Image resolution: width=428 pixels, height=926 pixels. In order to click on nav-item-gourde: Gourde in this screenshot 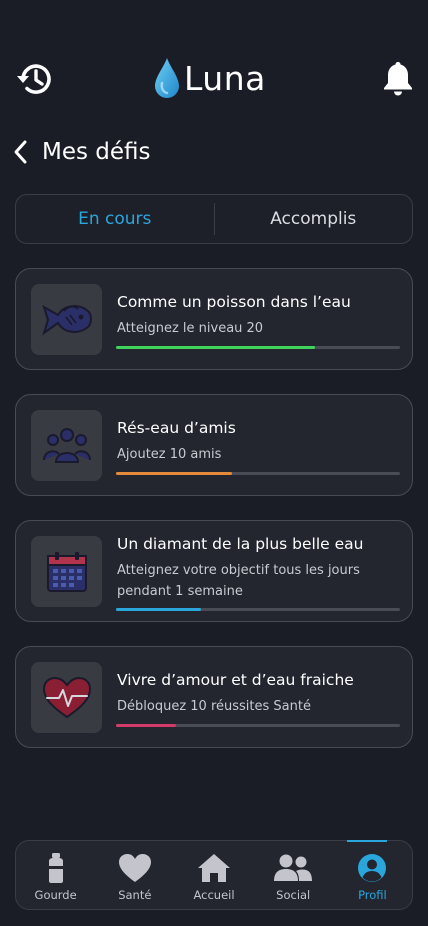, I will do `click(55, 875)`.